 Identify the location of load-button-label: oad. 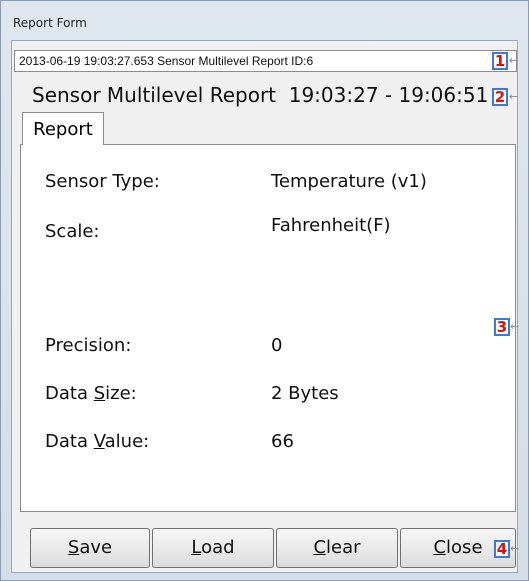
(218, 547).